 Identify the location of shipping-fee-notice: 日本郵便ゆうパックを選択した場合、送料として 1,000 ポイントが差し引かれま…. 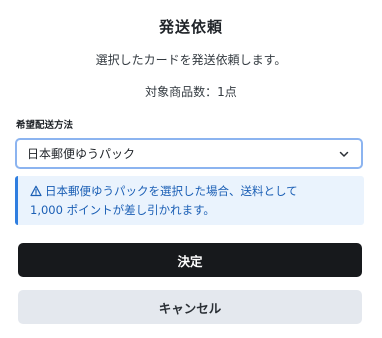
(189, 200).